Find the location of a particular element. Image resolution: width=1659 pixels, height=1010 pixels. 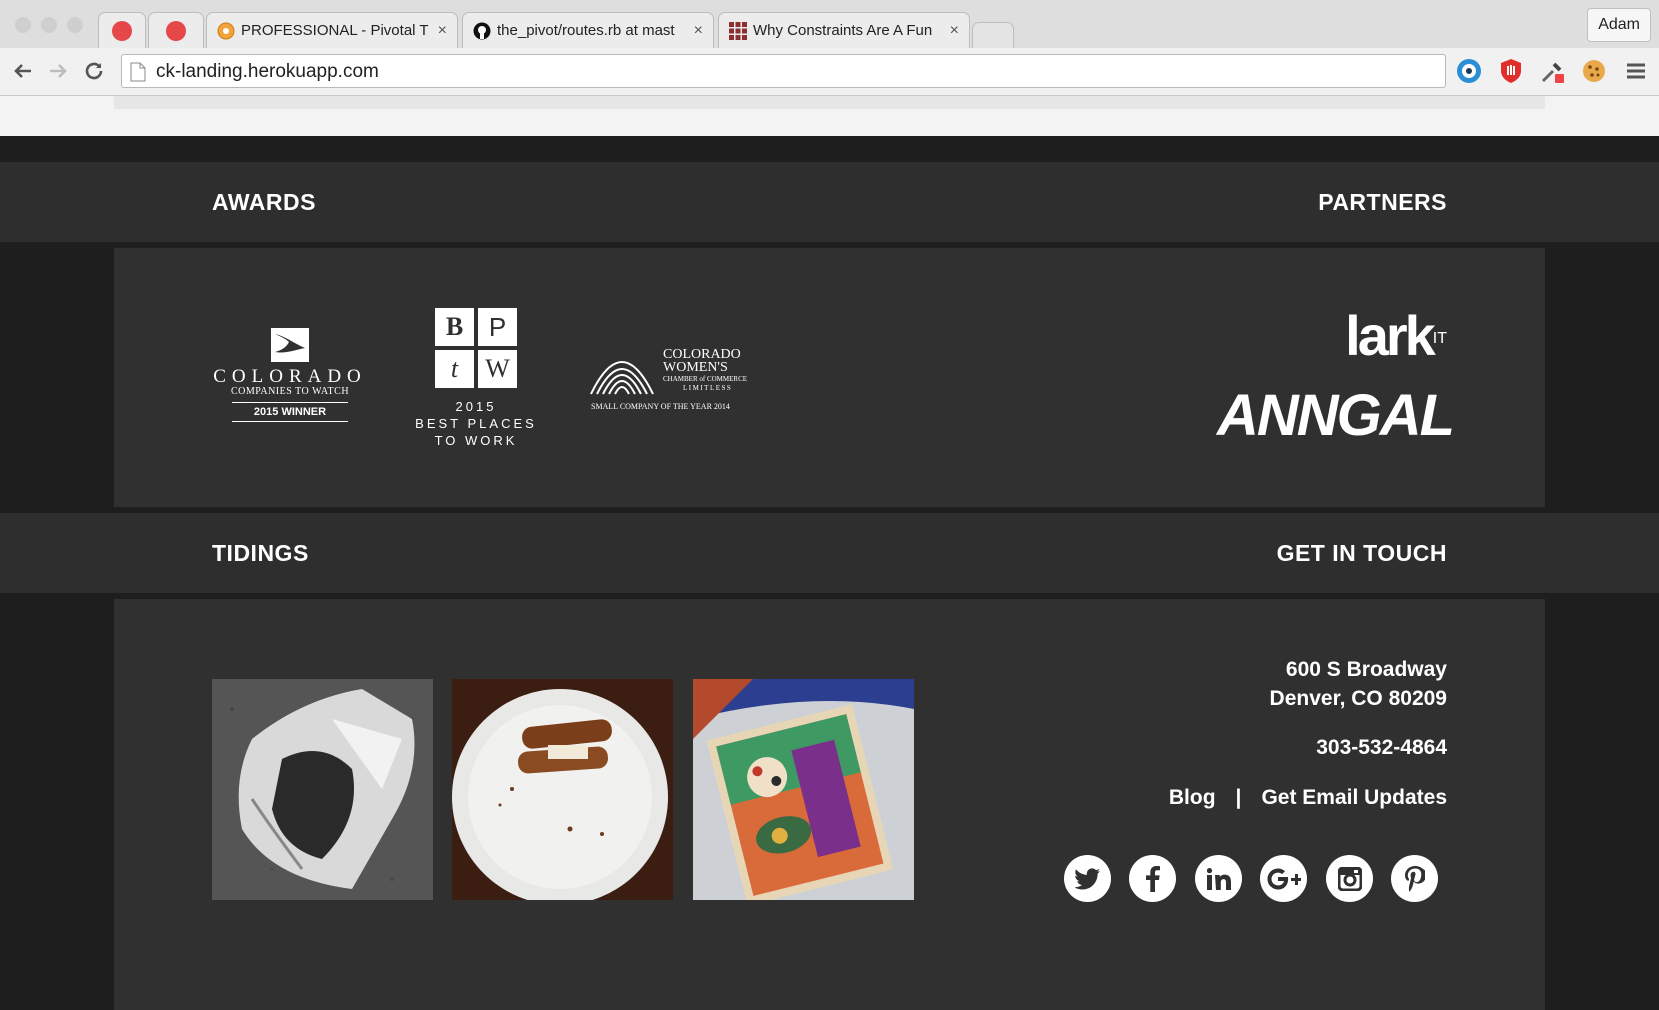

facebook-icon is located at coordinates (1152, 878).